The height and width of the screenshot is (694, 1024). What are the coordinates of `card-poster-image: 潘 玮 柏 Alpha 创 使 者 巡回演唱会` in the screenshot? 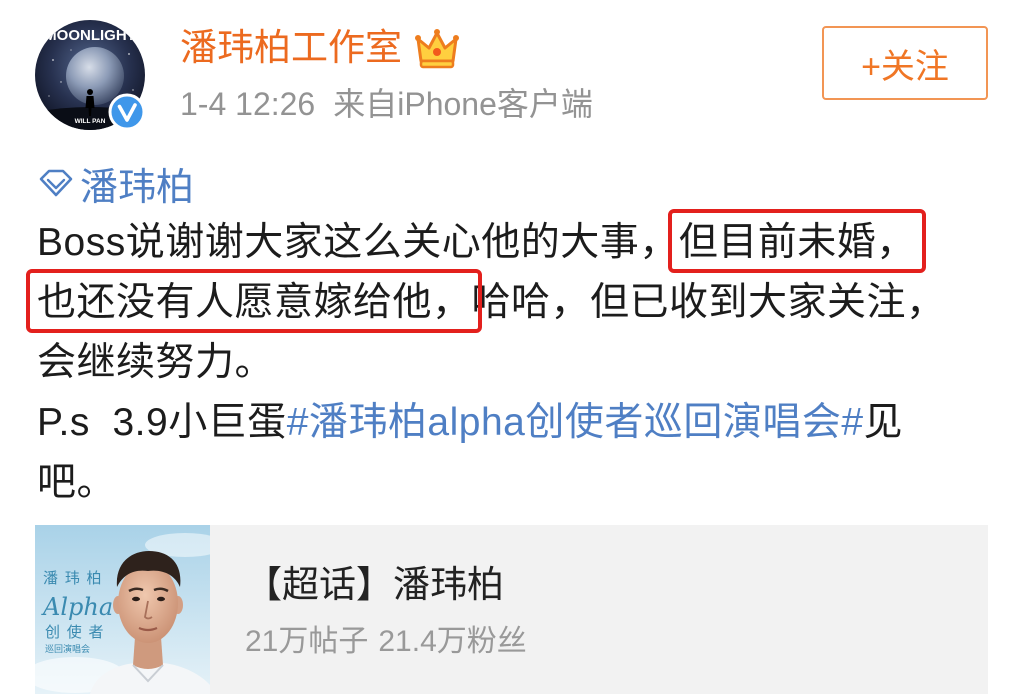 It's located at (122, 609).